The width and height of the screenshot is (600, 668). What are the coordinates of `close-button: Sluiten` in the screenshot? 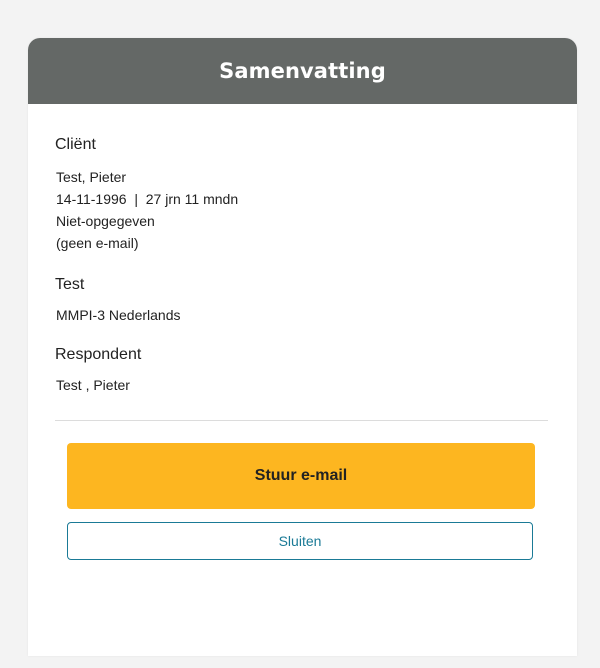 It's located at (300, 541).